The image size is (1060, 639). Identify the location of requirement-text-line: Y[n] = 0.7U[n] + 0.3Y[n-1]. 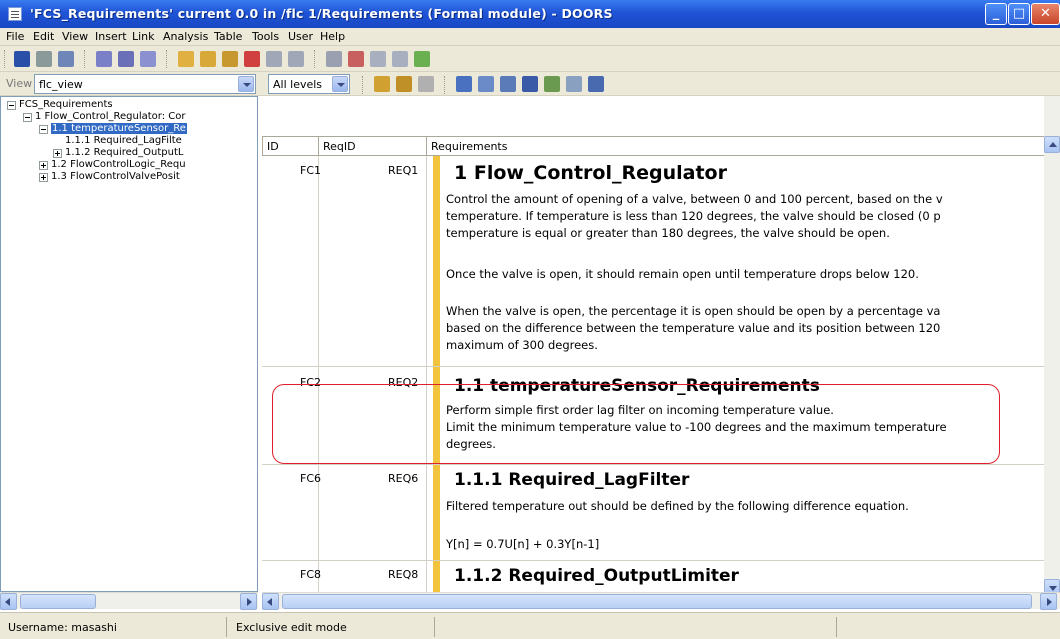
(745, 544).